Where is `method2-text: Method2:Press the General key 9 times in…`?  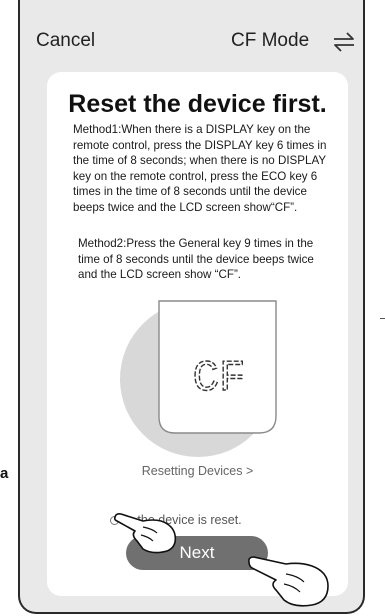 method2-text: Method2:Press the General key 9 times in… is located at coordinates (196, 259).